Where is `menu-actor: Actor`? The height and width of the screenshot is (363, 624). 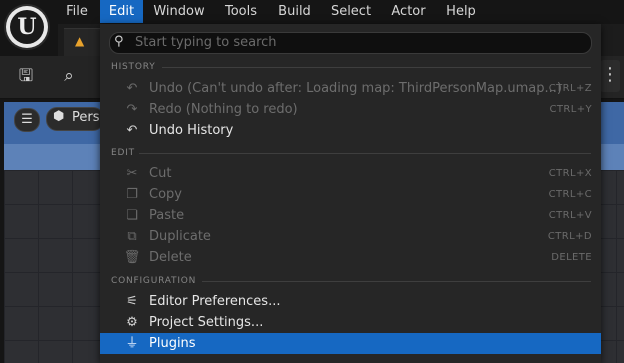 menu-actor: Actor is located at coordinates (408, 11).